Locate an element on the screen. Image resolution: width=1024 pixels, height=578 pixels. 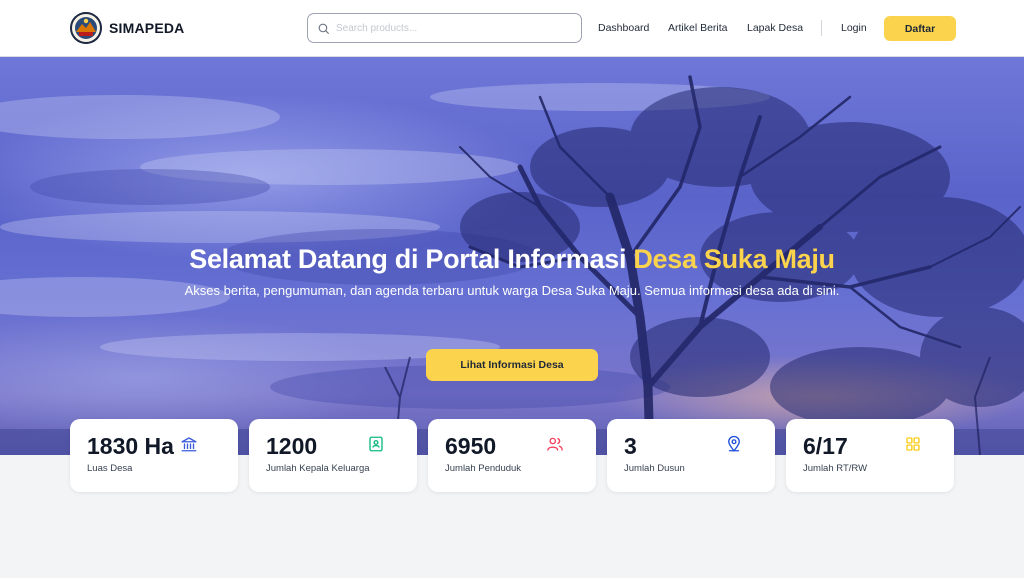
stat-card-kepala-keluarga: 1200 Jumlah Kepala Keluarga is located at coordinates (333, 455).